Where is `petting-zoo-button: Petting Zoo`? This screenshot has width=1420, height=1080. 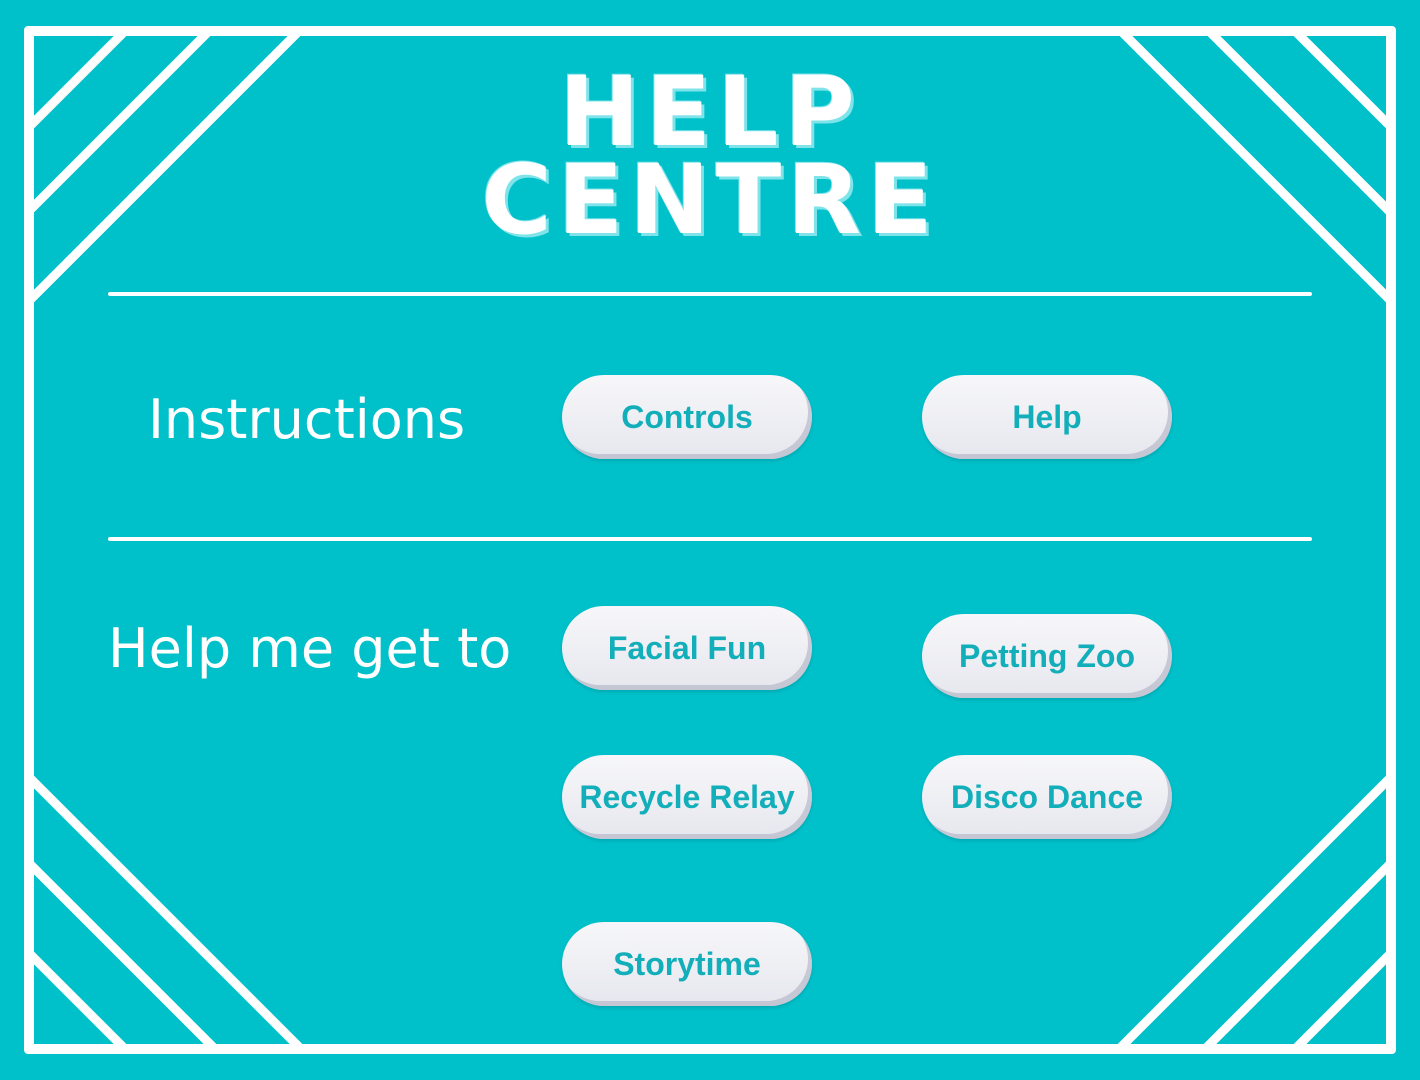 petting-zoo-button: Petting Zoo is located at coordinates (1047, 656).